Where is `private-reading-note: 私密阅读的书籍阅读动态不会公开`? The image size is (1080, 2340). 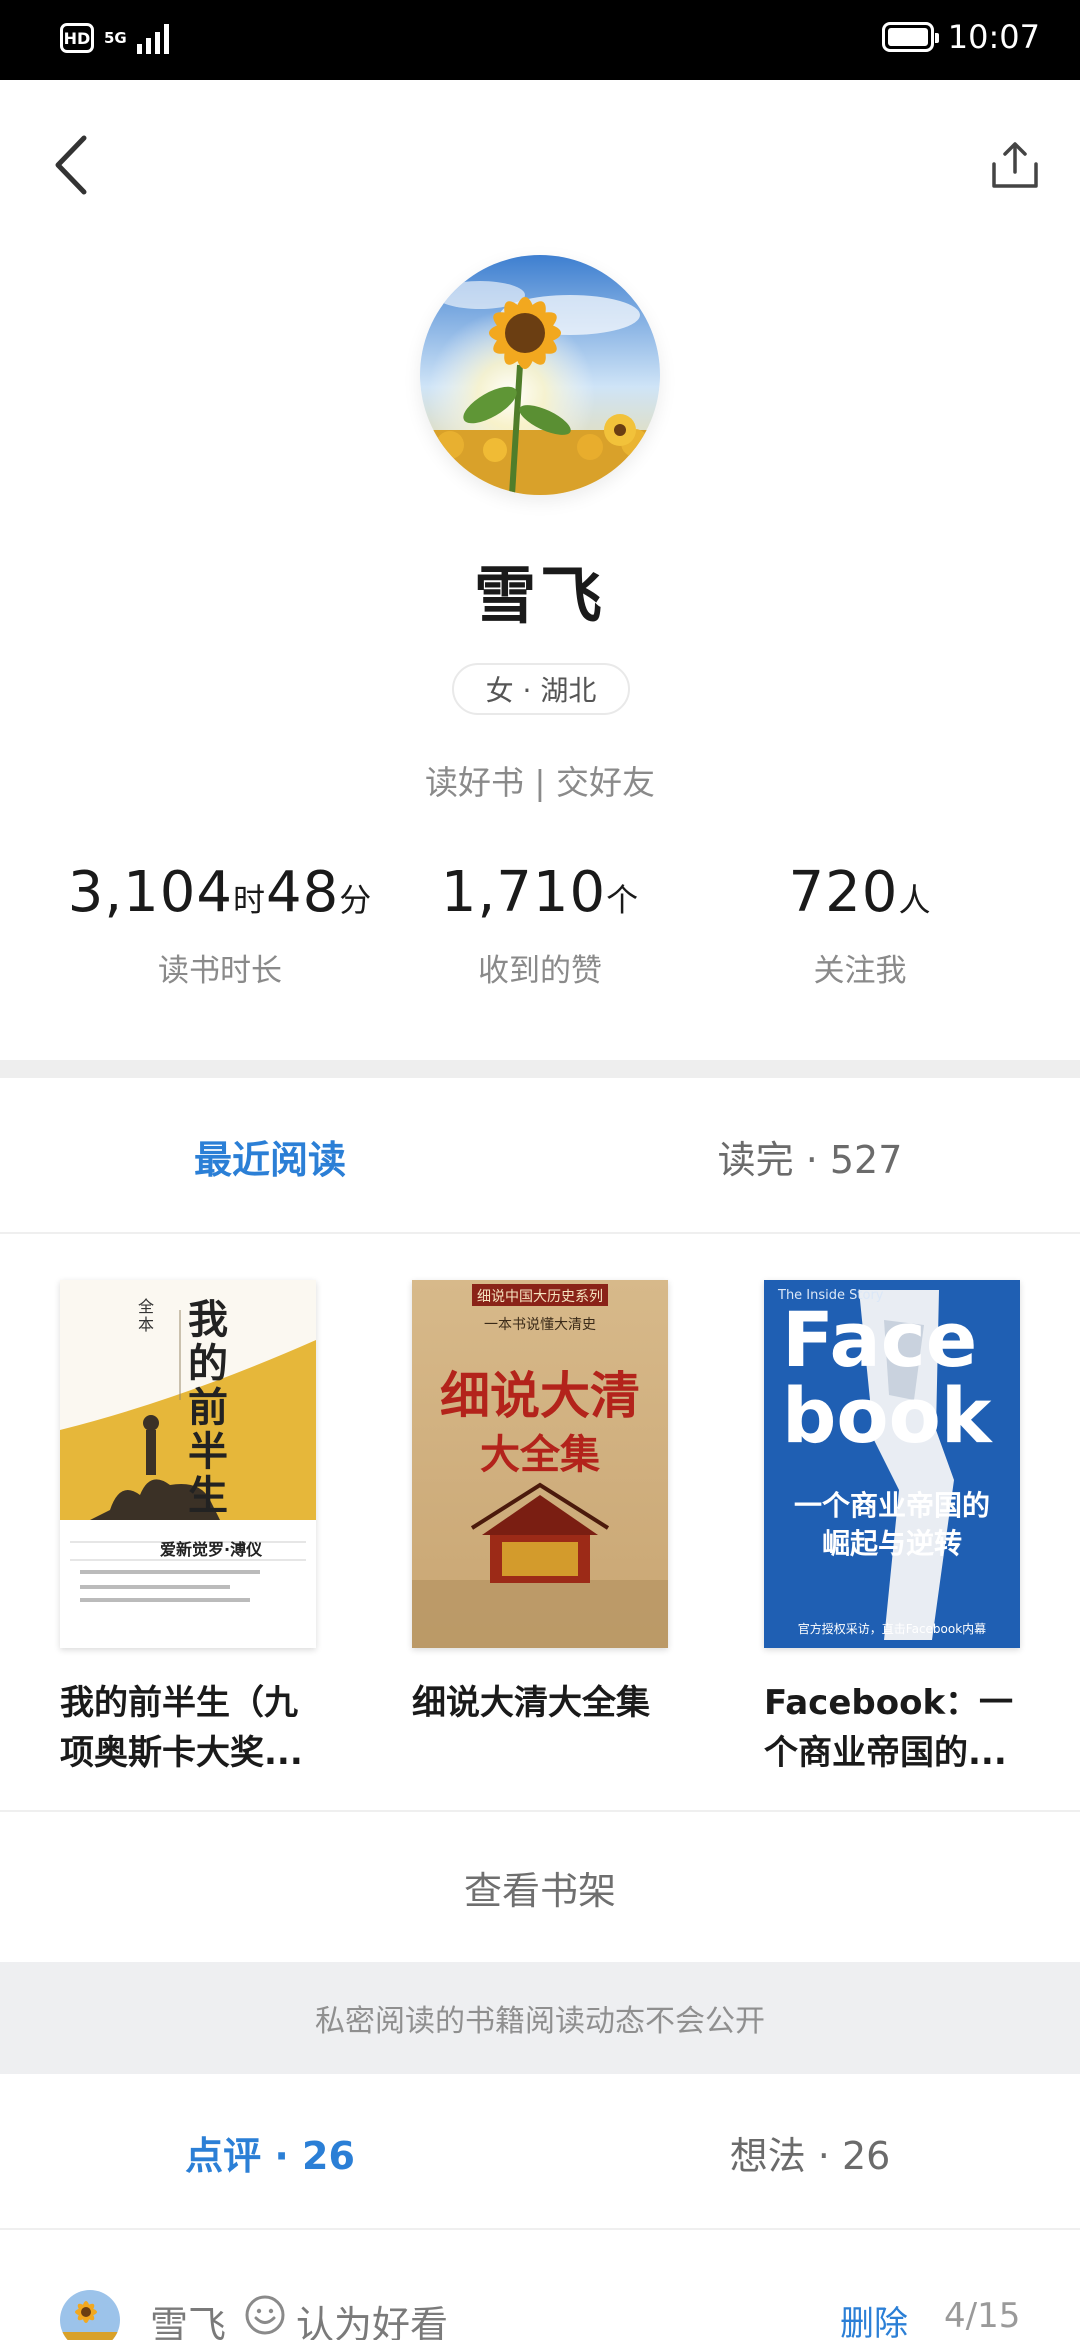 private-reading-note: 私密阅读的书籍阅读动态不会公开 is located at coordinates (540, 2018).